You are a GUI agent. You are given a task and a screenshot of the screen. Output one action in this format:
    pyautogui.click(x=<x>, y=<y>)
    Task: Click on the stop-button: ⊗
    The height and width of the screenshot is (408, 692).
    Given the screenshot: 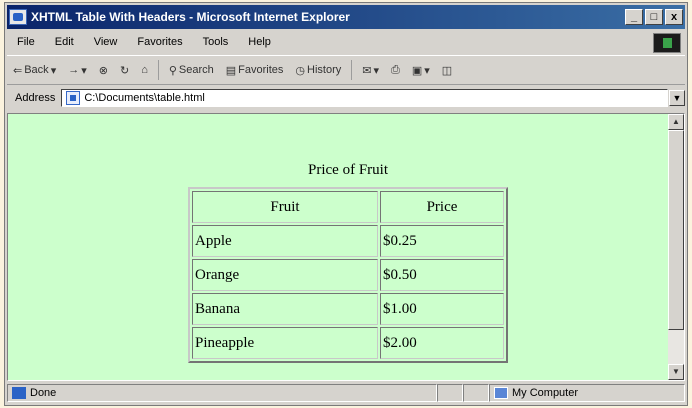 What is the action you would take?
    pyautogui.click(x=103, y=70)
    